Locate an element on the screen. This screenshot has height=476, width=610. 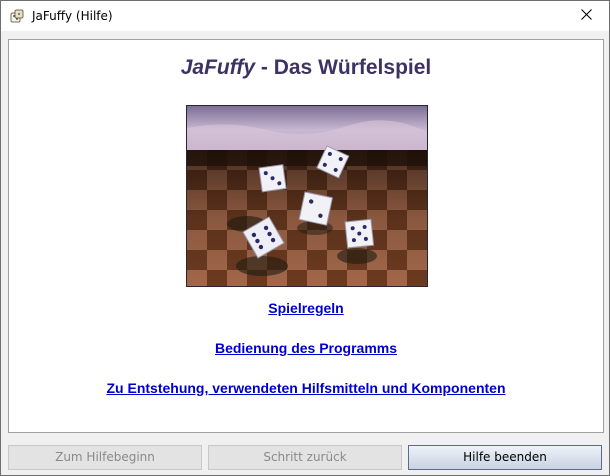
page-title: JaFuffy - Das Würfelspiel is located at coordinates (306, 68).